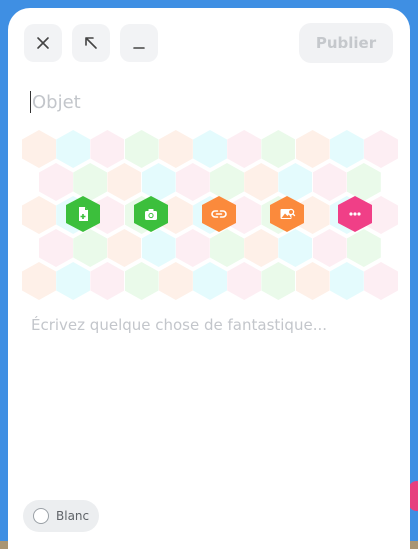 This screenshot has width=418, height=549. What do you see at coordinates (288, 213) in the screenshot?
I see `image-search-icon` at bounding box center [288, 213].